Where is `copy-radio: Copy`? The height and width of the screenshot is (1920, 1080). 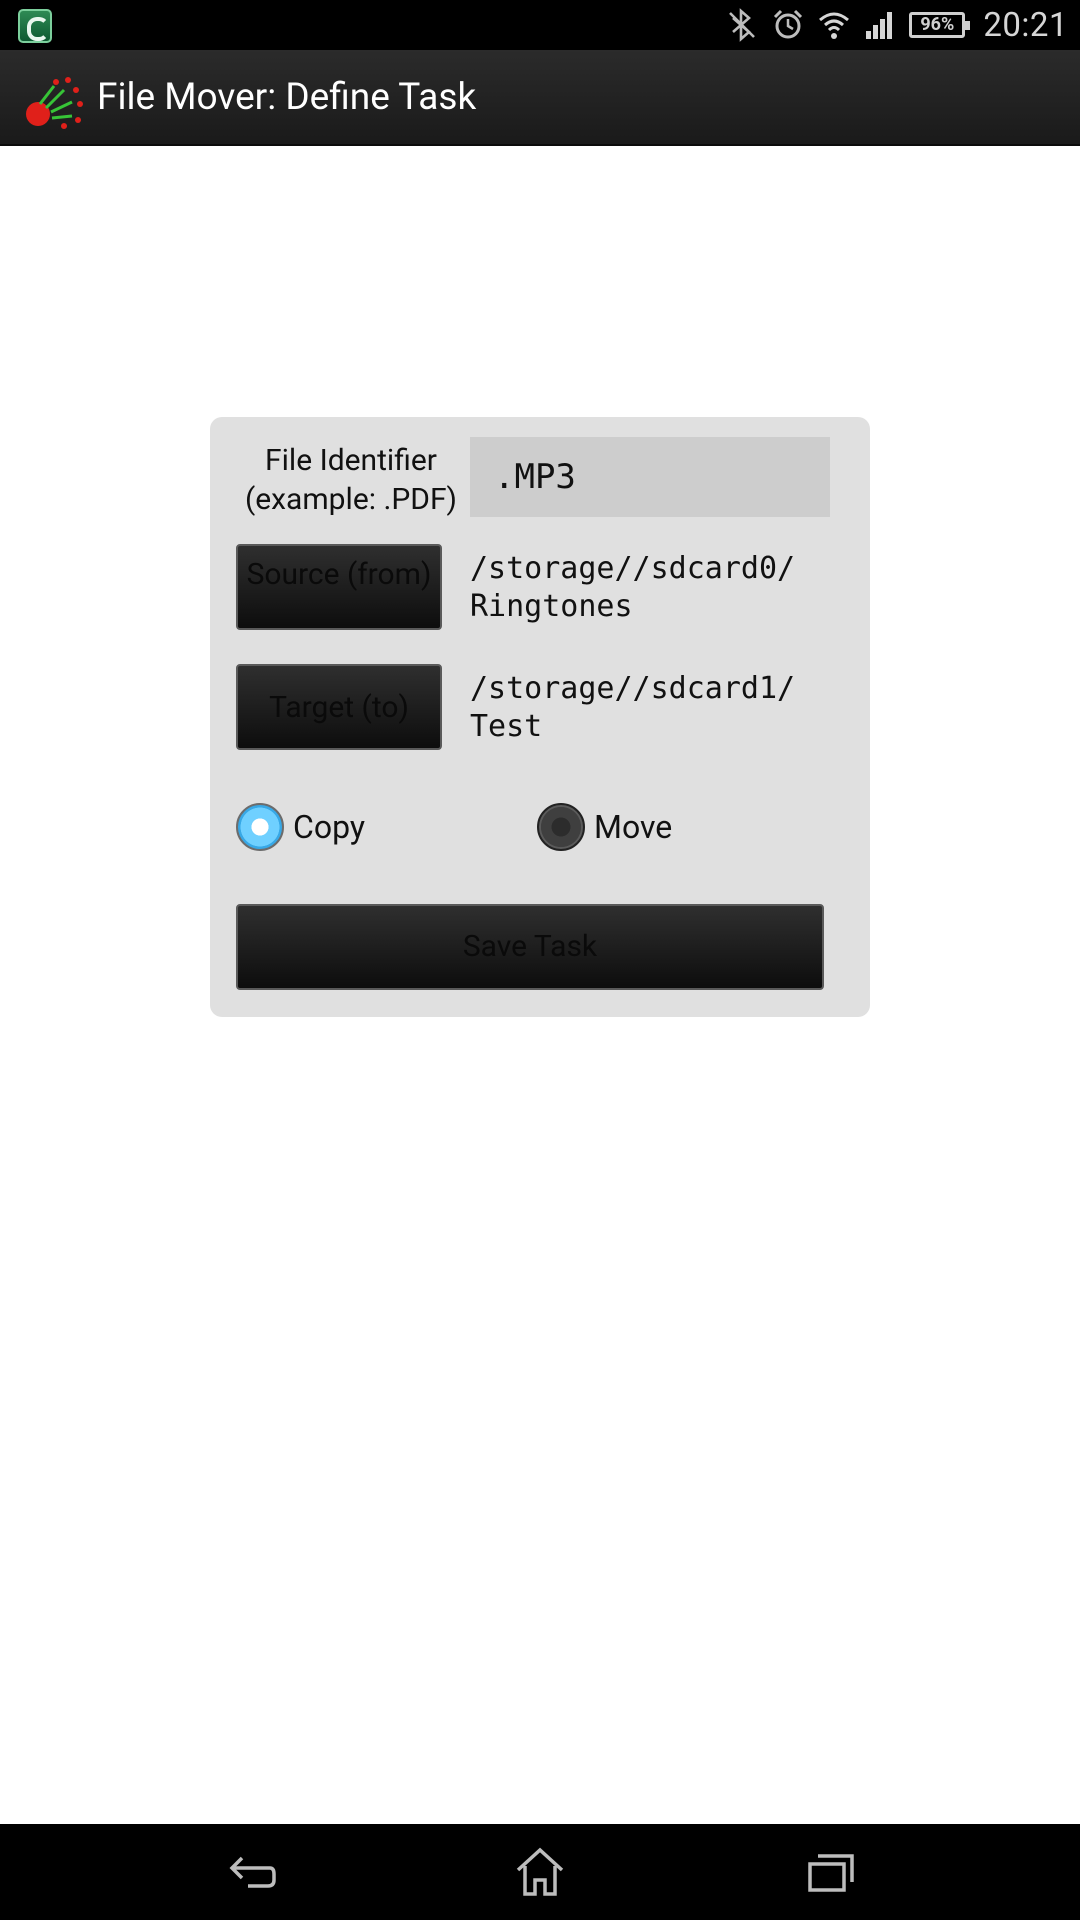
copy-radio: Copy is located at coordinates (300, 827).